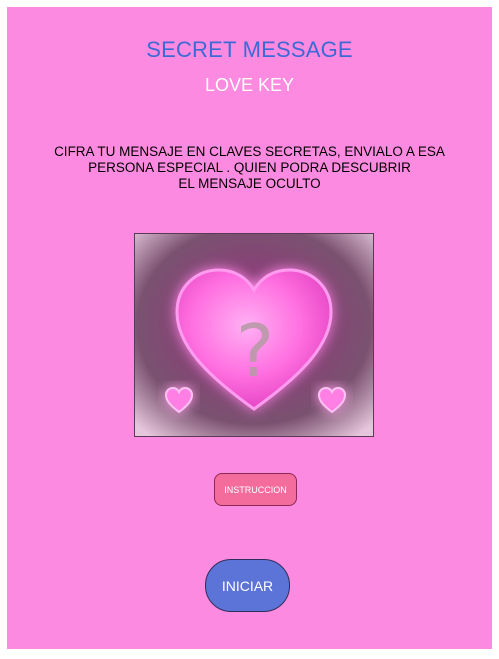 The image size is (499, 659). Describe the element at coordinates (255, 351) in the screenshot. I see `question-mark: ?` at that location.